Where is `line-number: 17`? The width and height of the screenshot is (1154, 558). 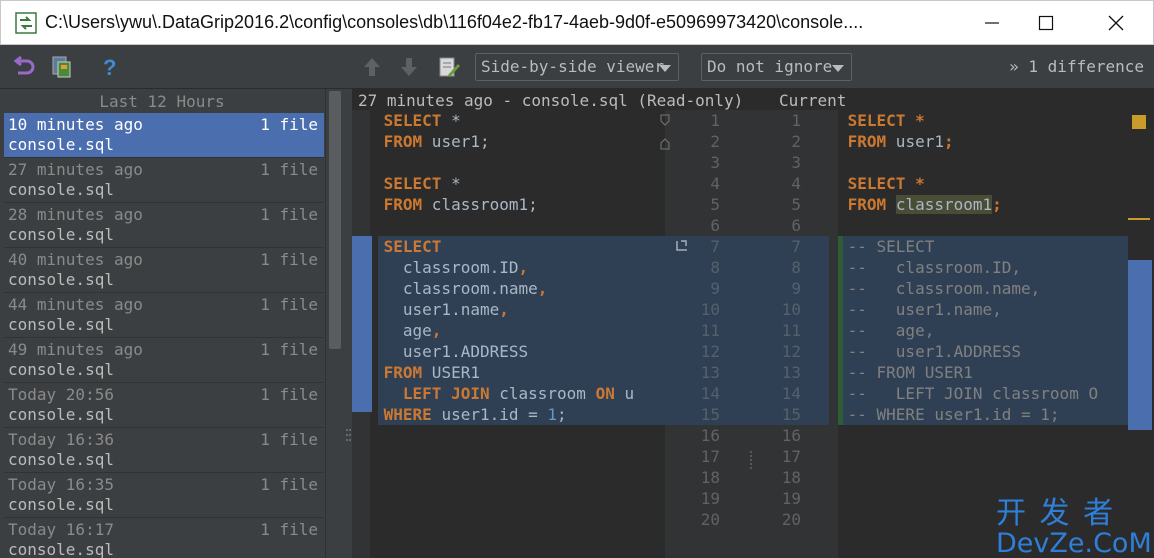 line-number: 17 is located at coordinates (710, 456).